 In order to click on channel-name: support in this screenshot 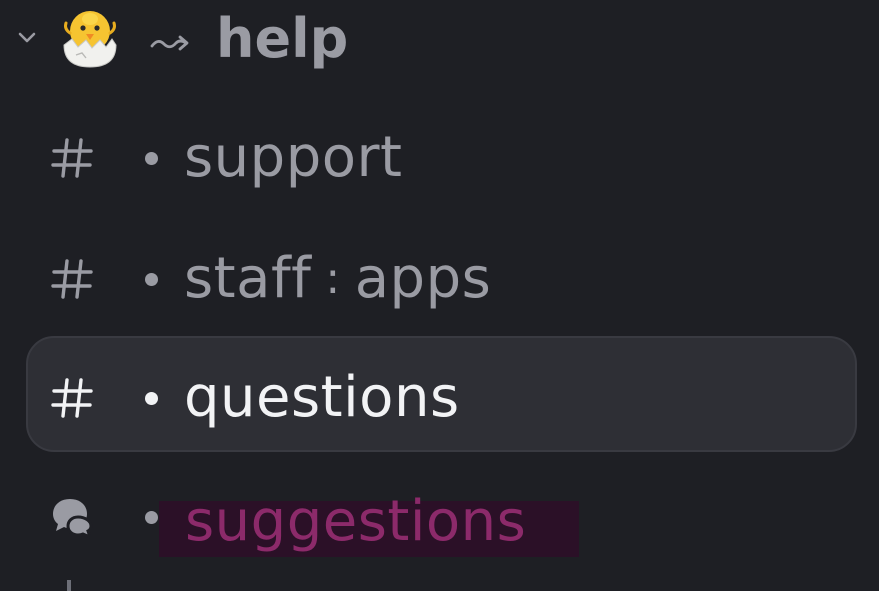, I will do `click(293, 157)`.